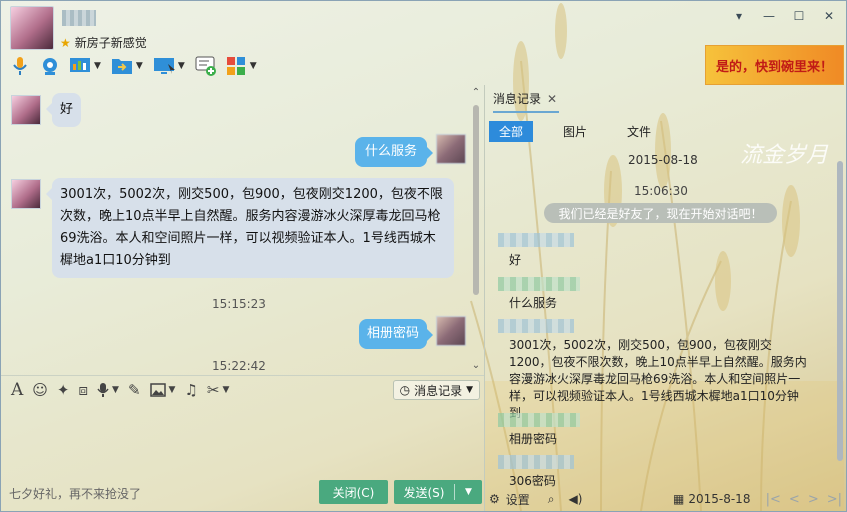  Describe the element at coordinates (773, 499) in the screenshot. I see `first-page-icon: |<` at that location.